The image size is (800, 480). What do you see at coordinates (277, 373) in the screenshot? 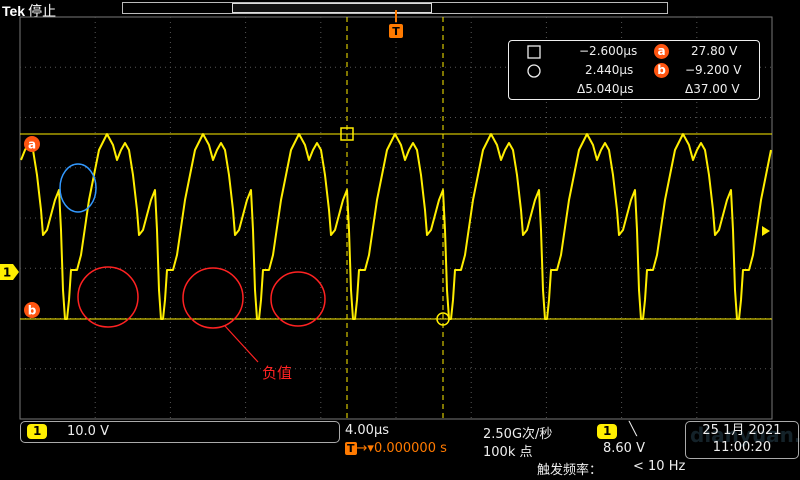
I see `negative-value-annotation: 负值` at bounding box center [277, 373].